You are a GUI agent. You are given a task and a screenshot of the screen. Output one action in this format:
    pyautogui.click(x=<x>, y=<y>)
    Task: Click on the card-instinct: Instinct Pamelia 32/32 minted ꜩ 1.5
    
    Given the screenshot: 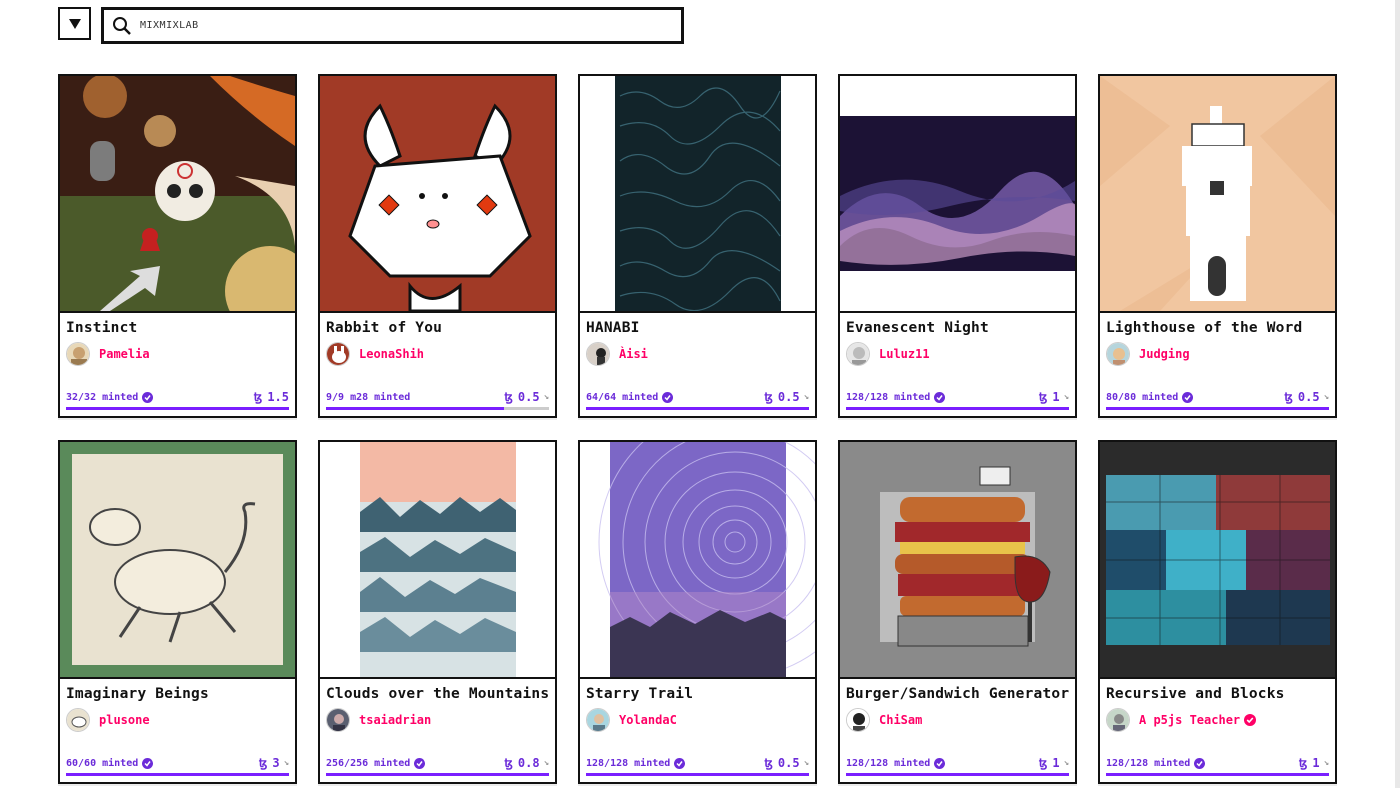 What is the action you would take?
    pyautogui.click(x=177, y=246)
    